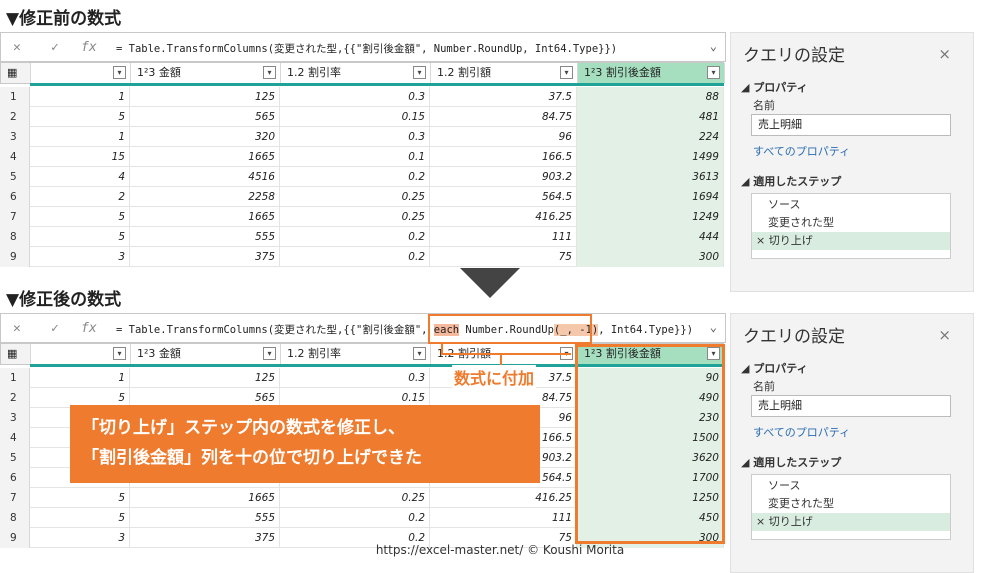 This screenshot has width=1000, height=573. I want to click on column-header: 1.2 割引率 ▾, so click(356, 354).